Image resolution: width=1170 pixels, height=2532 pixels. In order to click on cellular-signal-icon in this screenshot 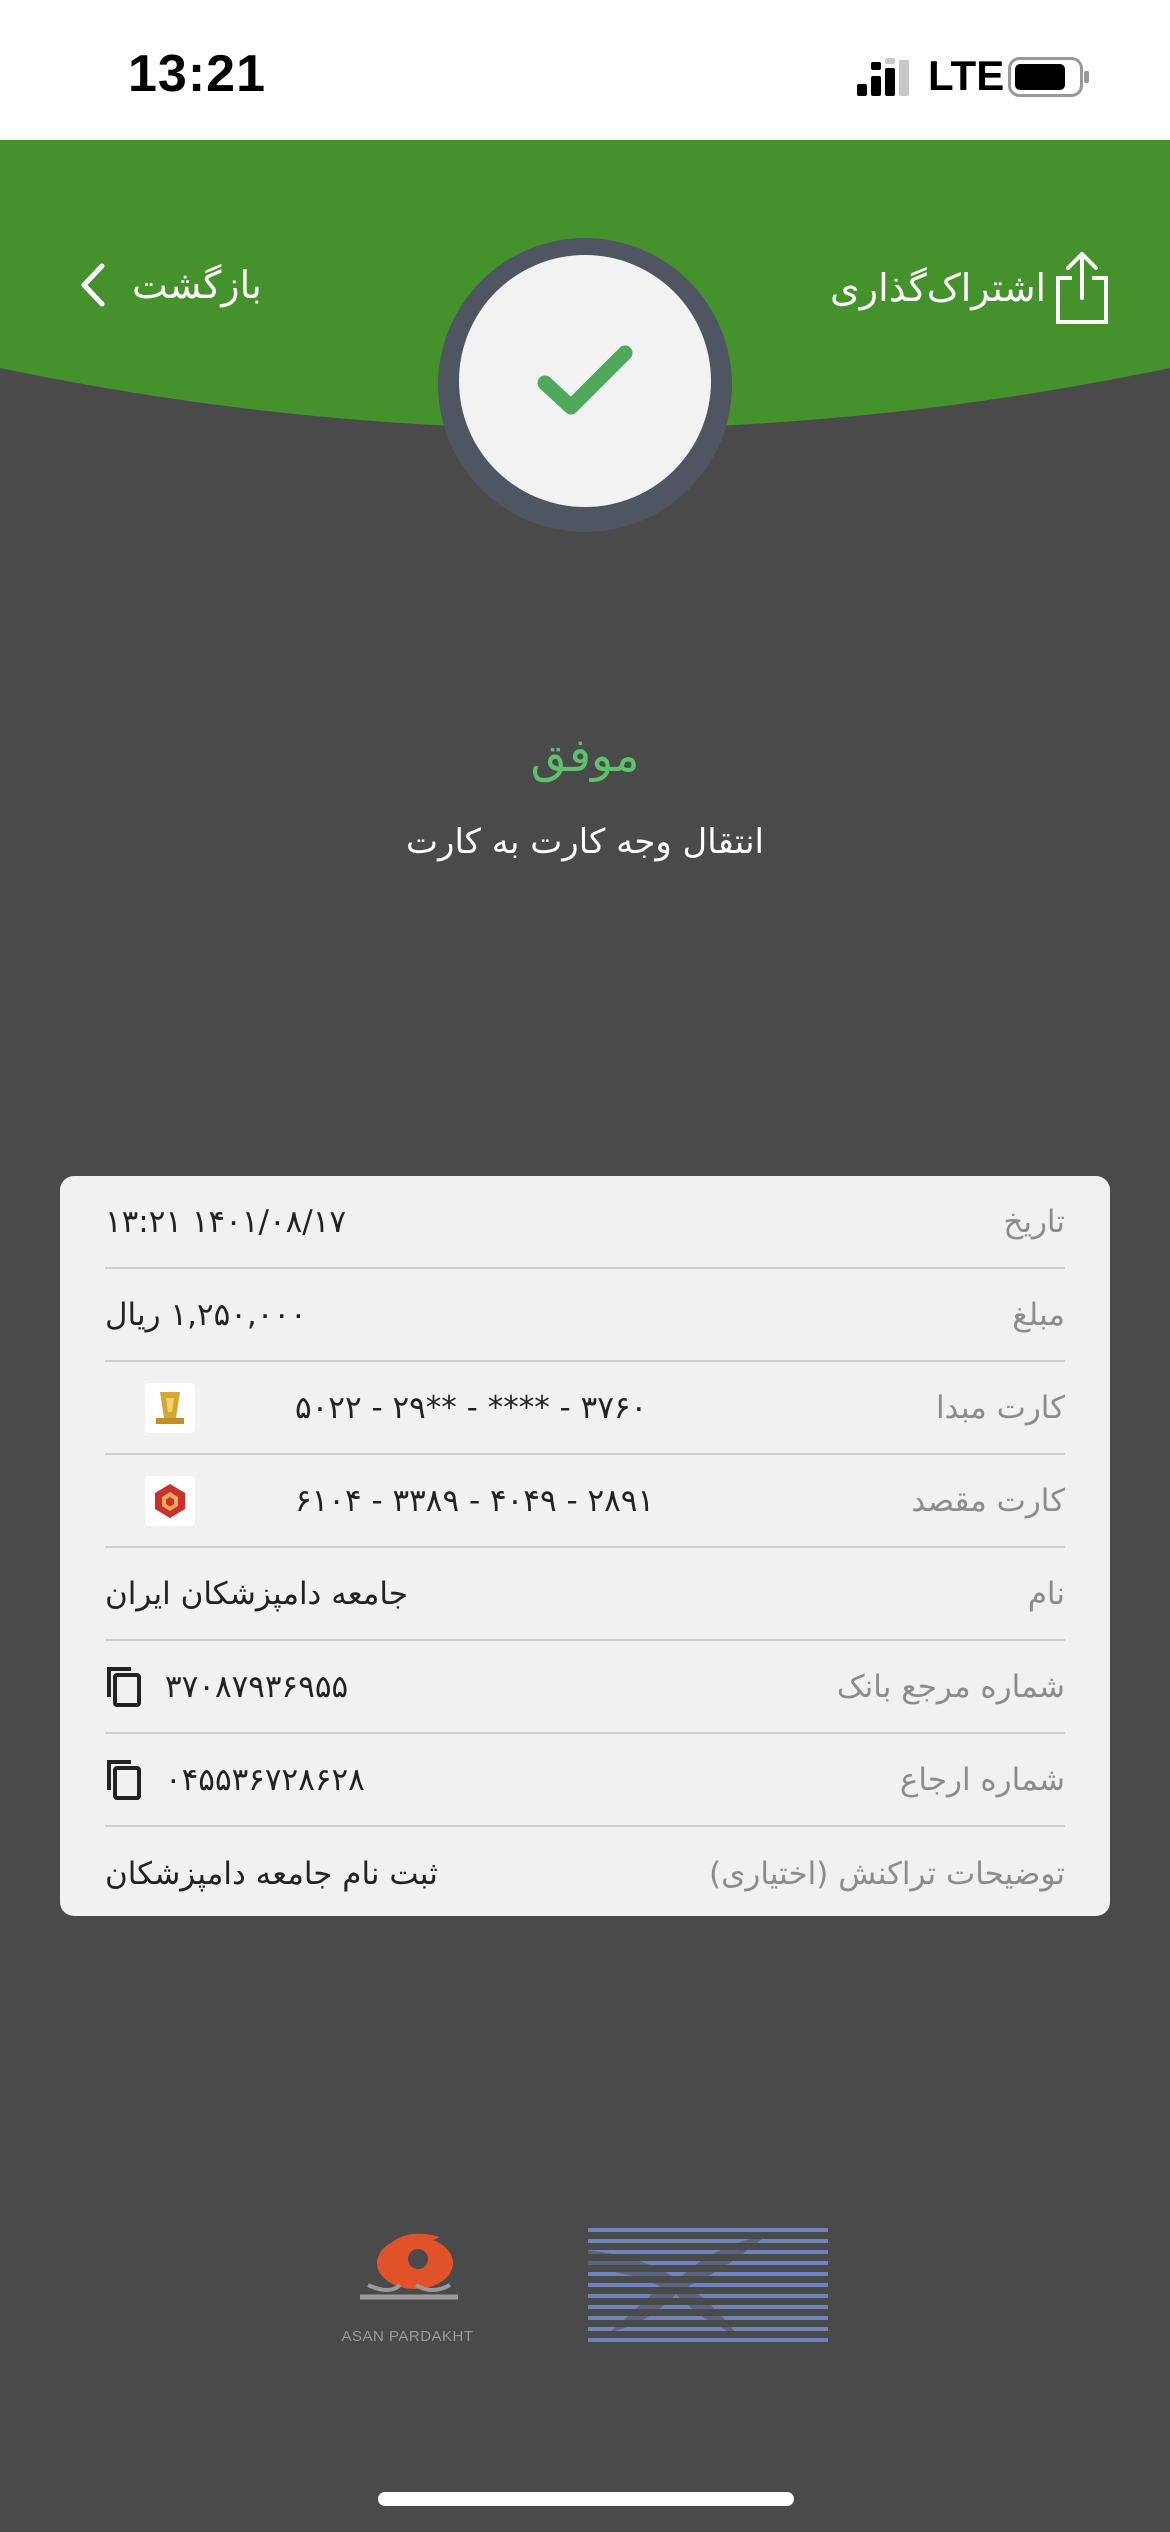, I will do `click(883, 77)`.